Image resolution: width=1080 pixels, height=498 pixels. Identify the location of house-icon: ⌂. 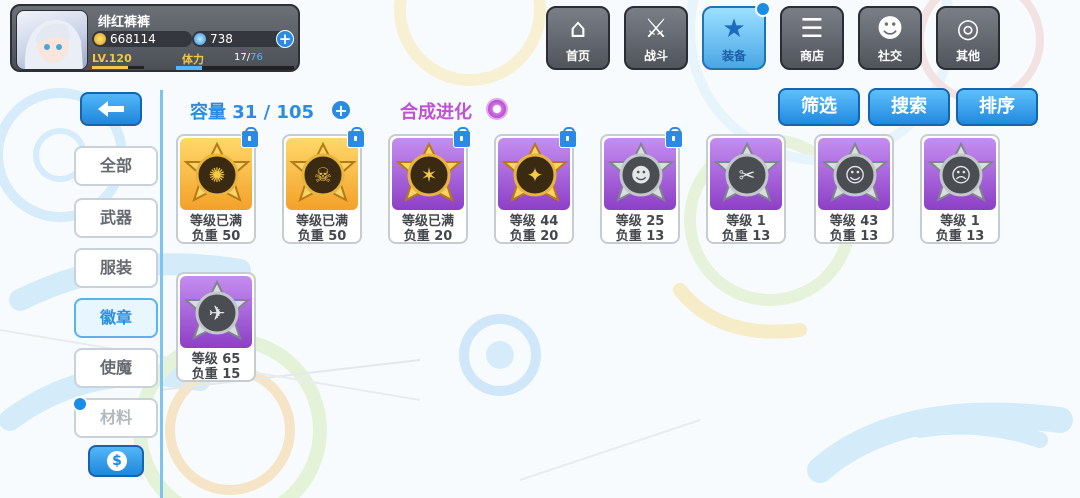
(578, 29).